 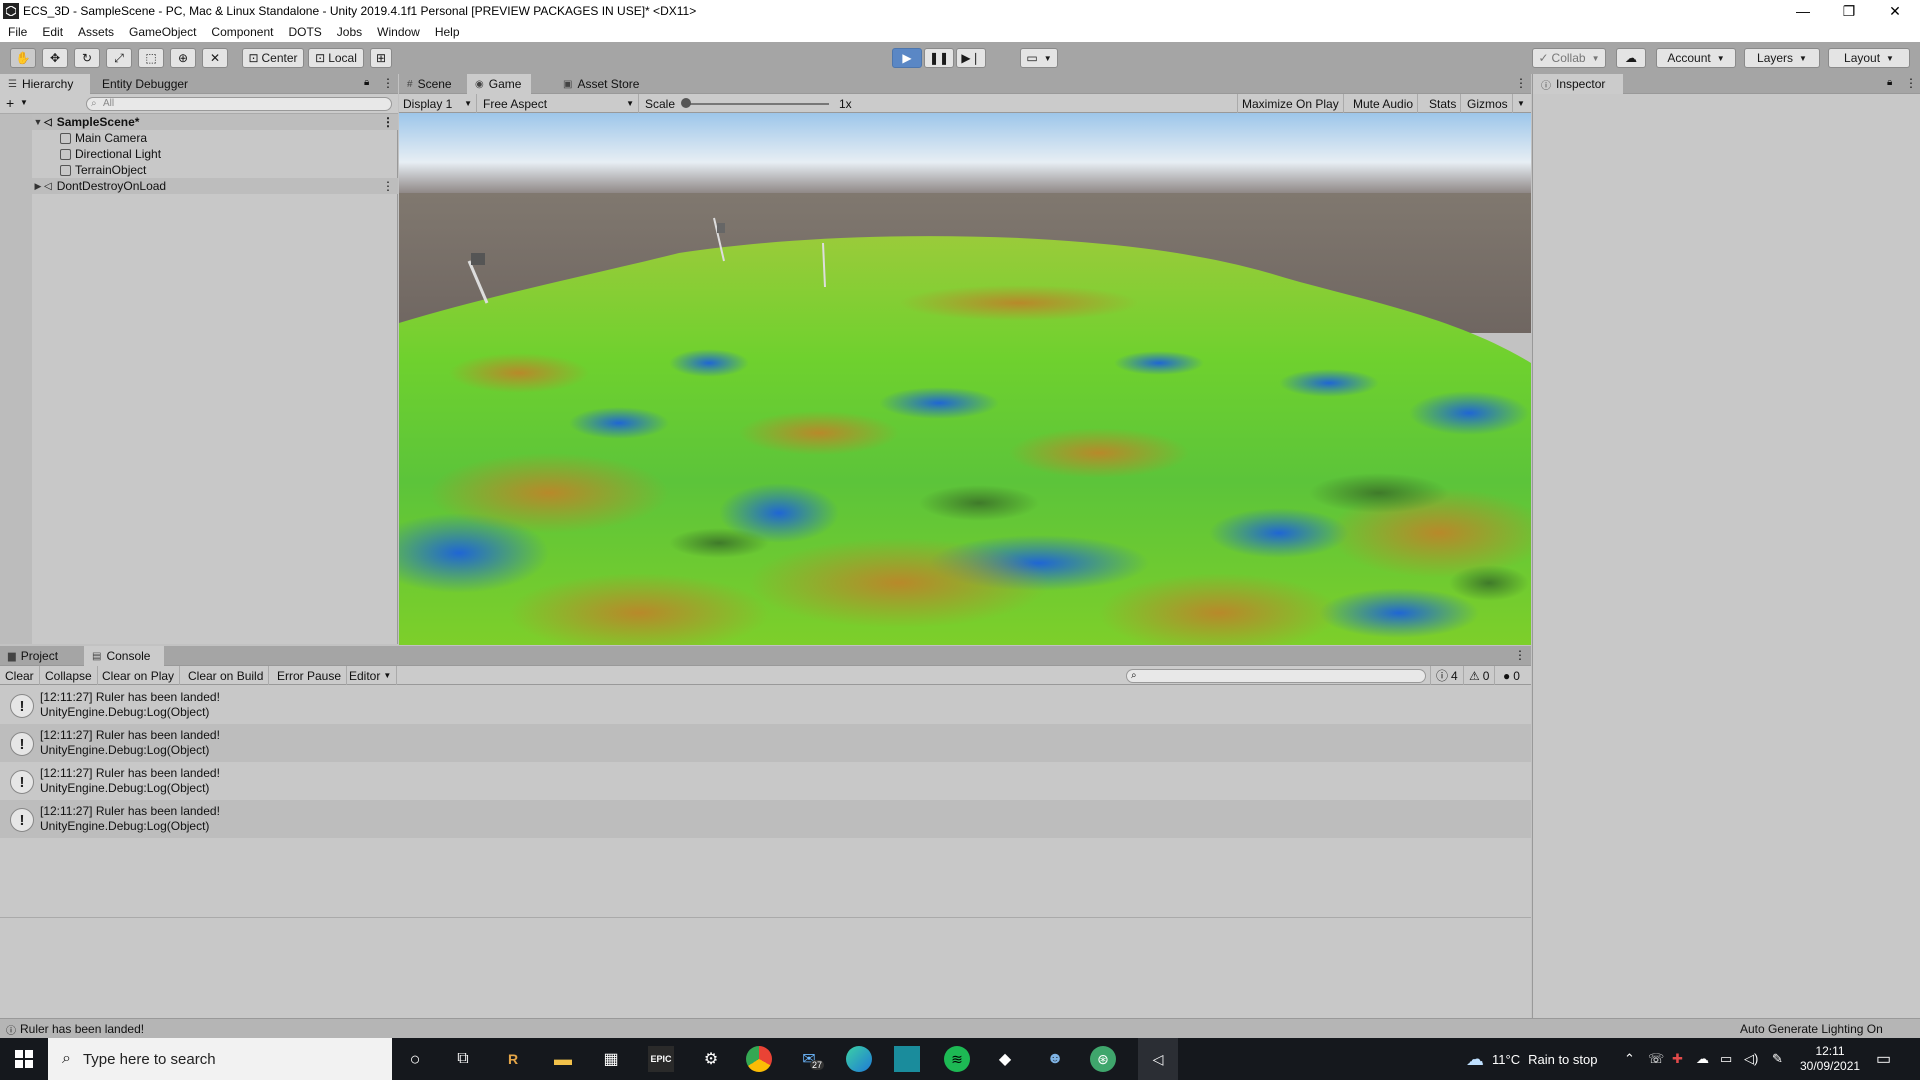 I want to click on mail-icon: ✉ 27, so click(x=810, y=1059).